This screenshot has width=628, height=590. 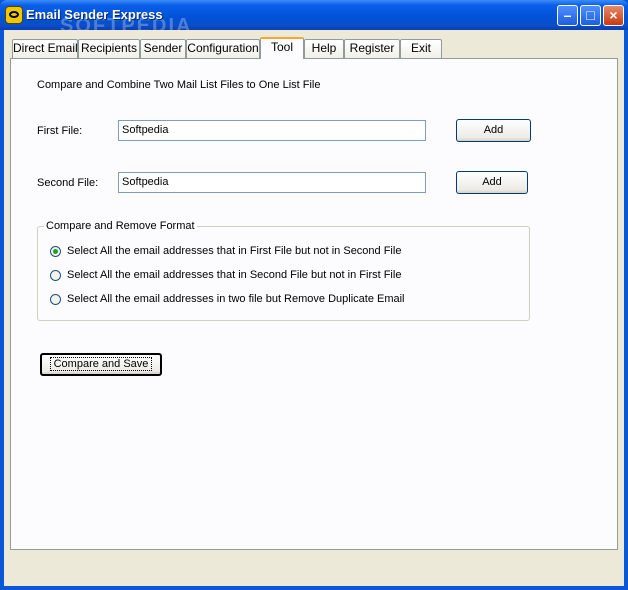 What do you see at coordinates (613, 15) in the screenshot?
I see `close-icon: ×` at bounding box center [613, 15].